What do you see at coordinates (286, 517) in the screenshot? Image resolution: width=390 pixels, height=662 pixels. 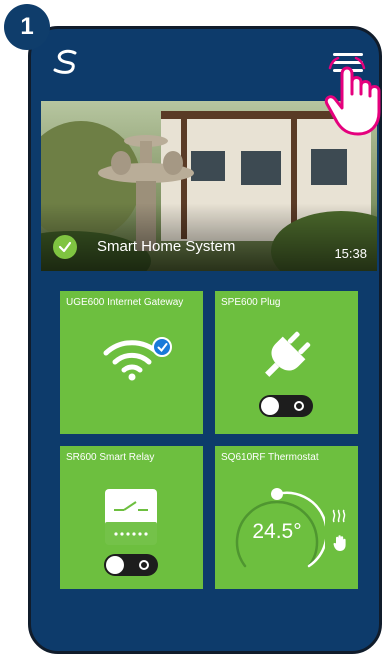 I see `device-tile-thermostat: SQ610RF Thermostat 24.5°` at bounding box center [286, 517].